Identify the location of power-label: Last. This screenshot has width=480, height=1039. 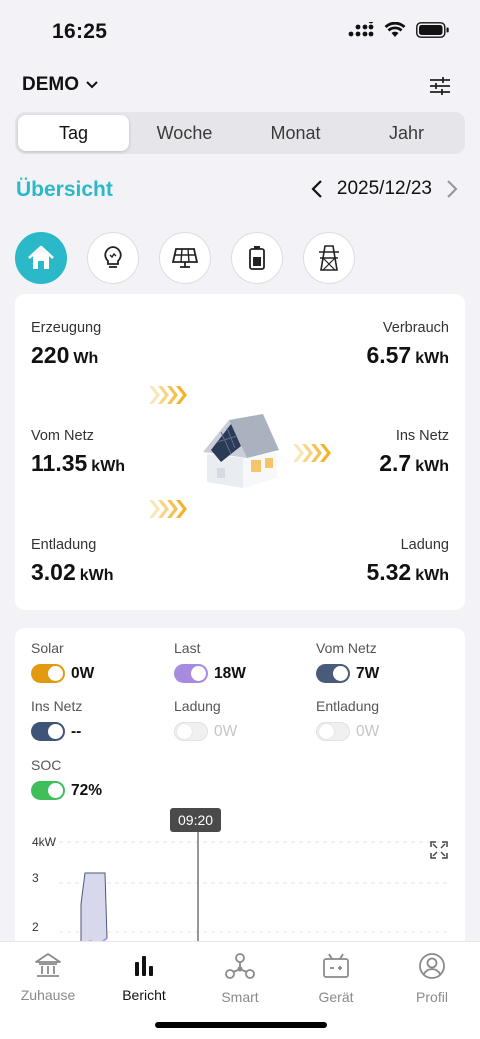
(187, 648).